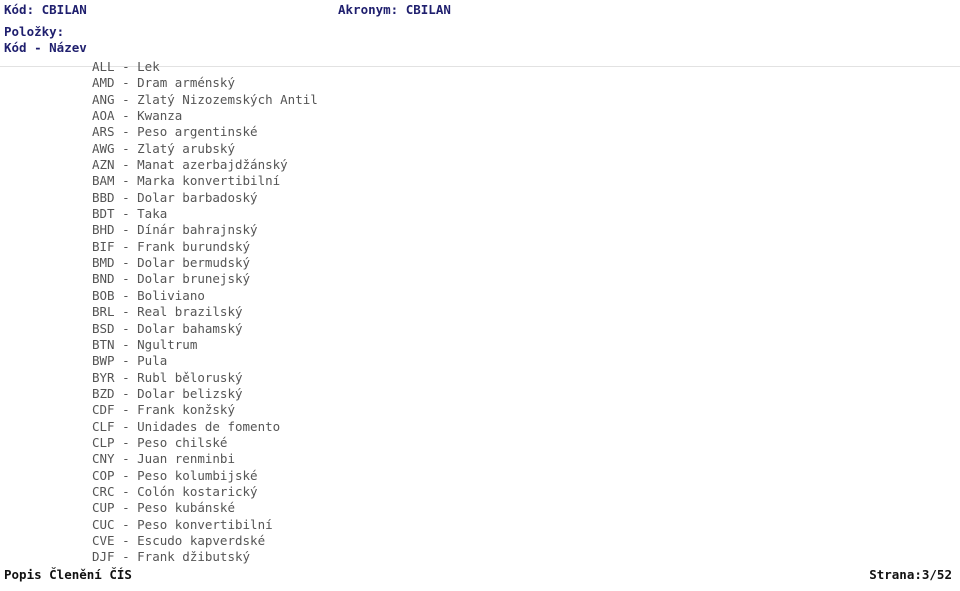  I want to click on list-item: BSD - Dolar bahamský, so click(167, 328).